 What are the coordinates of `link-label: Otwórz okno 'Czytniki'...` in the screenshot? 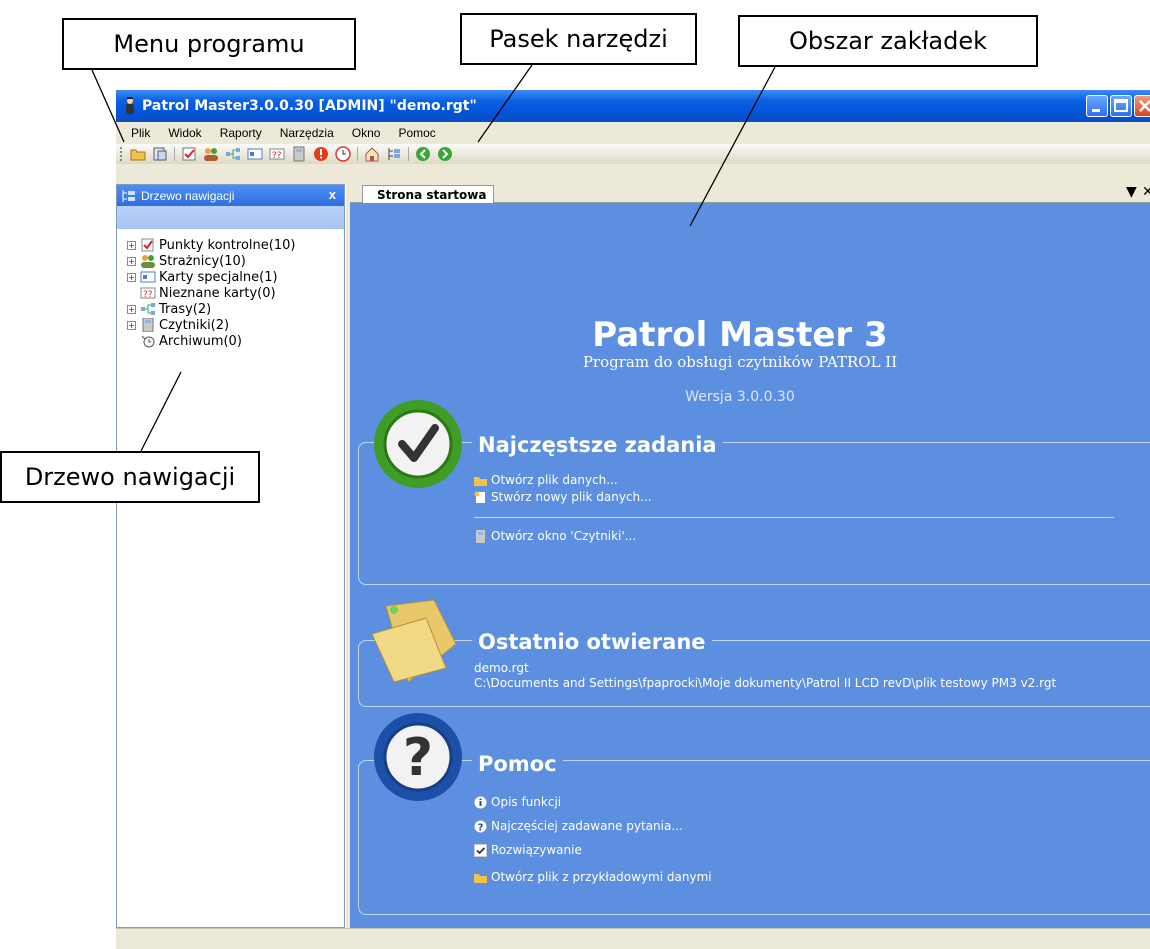 It's located at (564, 536).